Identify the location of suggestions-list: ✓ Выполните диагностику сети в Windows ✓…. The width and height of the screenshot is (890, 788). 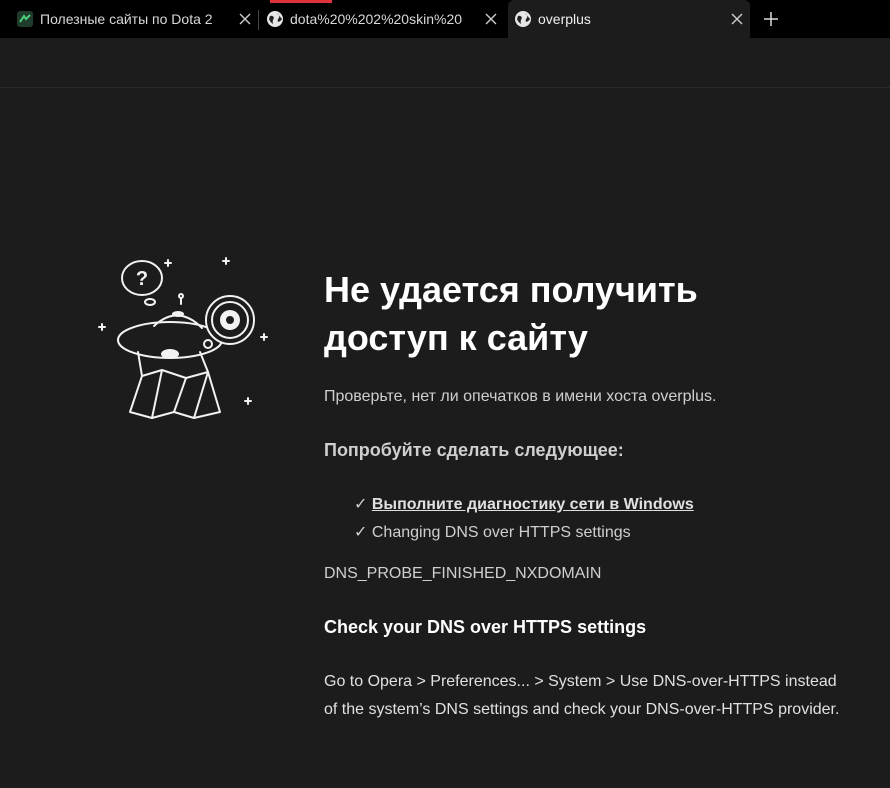
(599, 519).